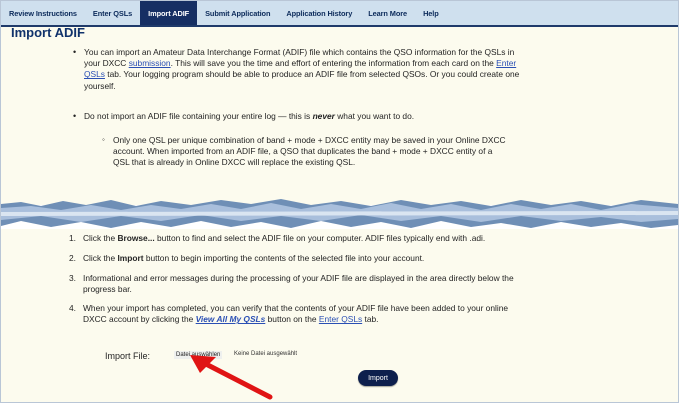 This screenshot has width=679, height=403. What do you see at coordinates (72, 258) in the screenshot?
I see `step-number: 2.` at bounding box center [72, 258].